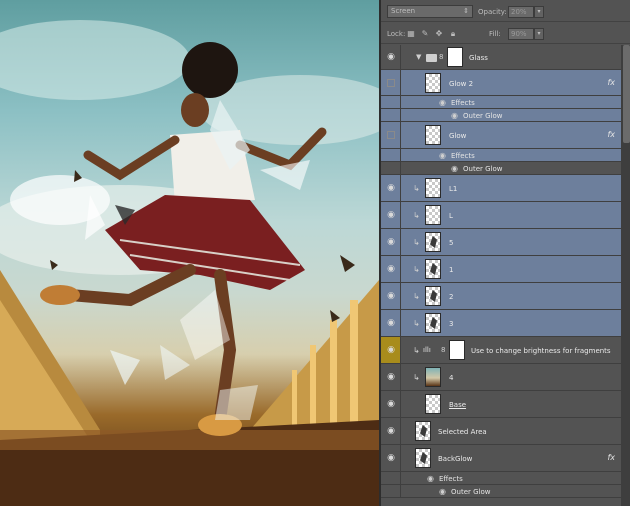 The height and width of the screenshot is (506, 630). I want to click on hidden-box-icon, so click(391, 83).